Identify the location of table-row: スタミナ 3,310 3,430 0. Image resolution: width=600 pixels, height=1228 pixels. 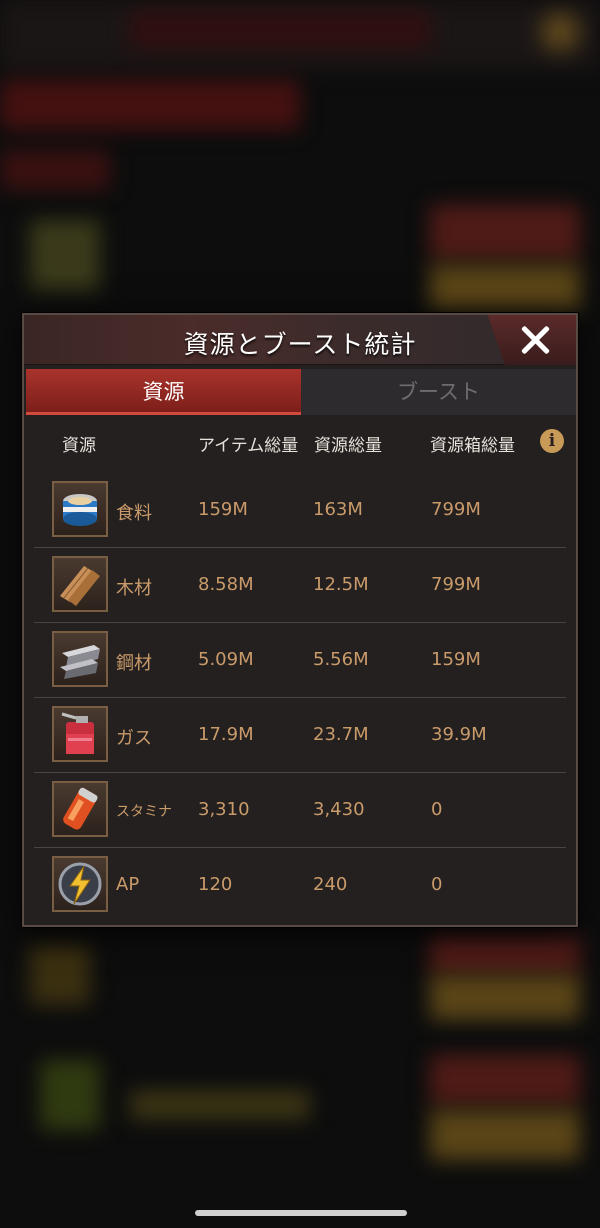
(300, 810).